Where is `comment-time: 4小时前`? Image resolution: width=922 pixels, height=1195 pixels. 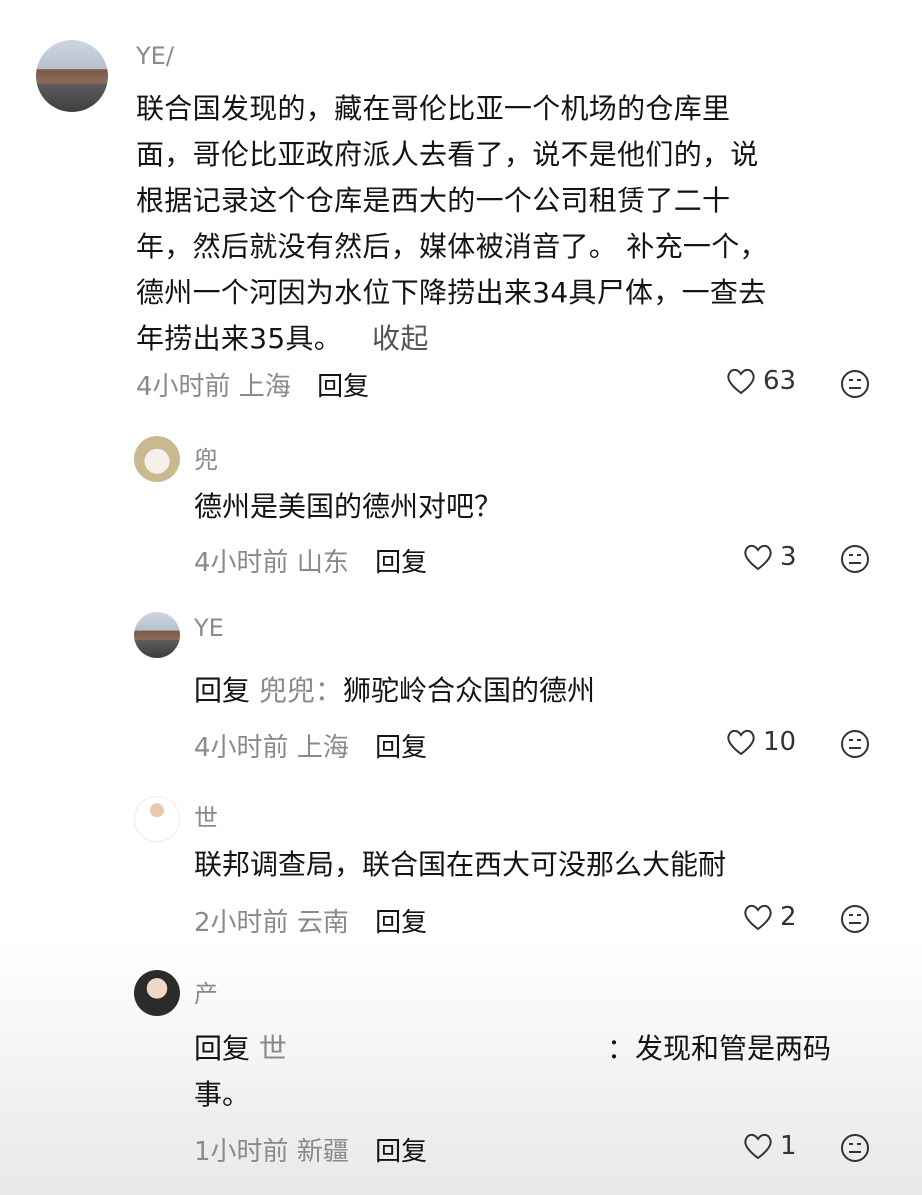 comment-time: 4小时前 is located at coordinates (183, 387).